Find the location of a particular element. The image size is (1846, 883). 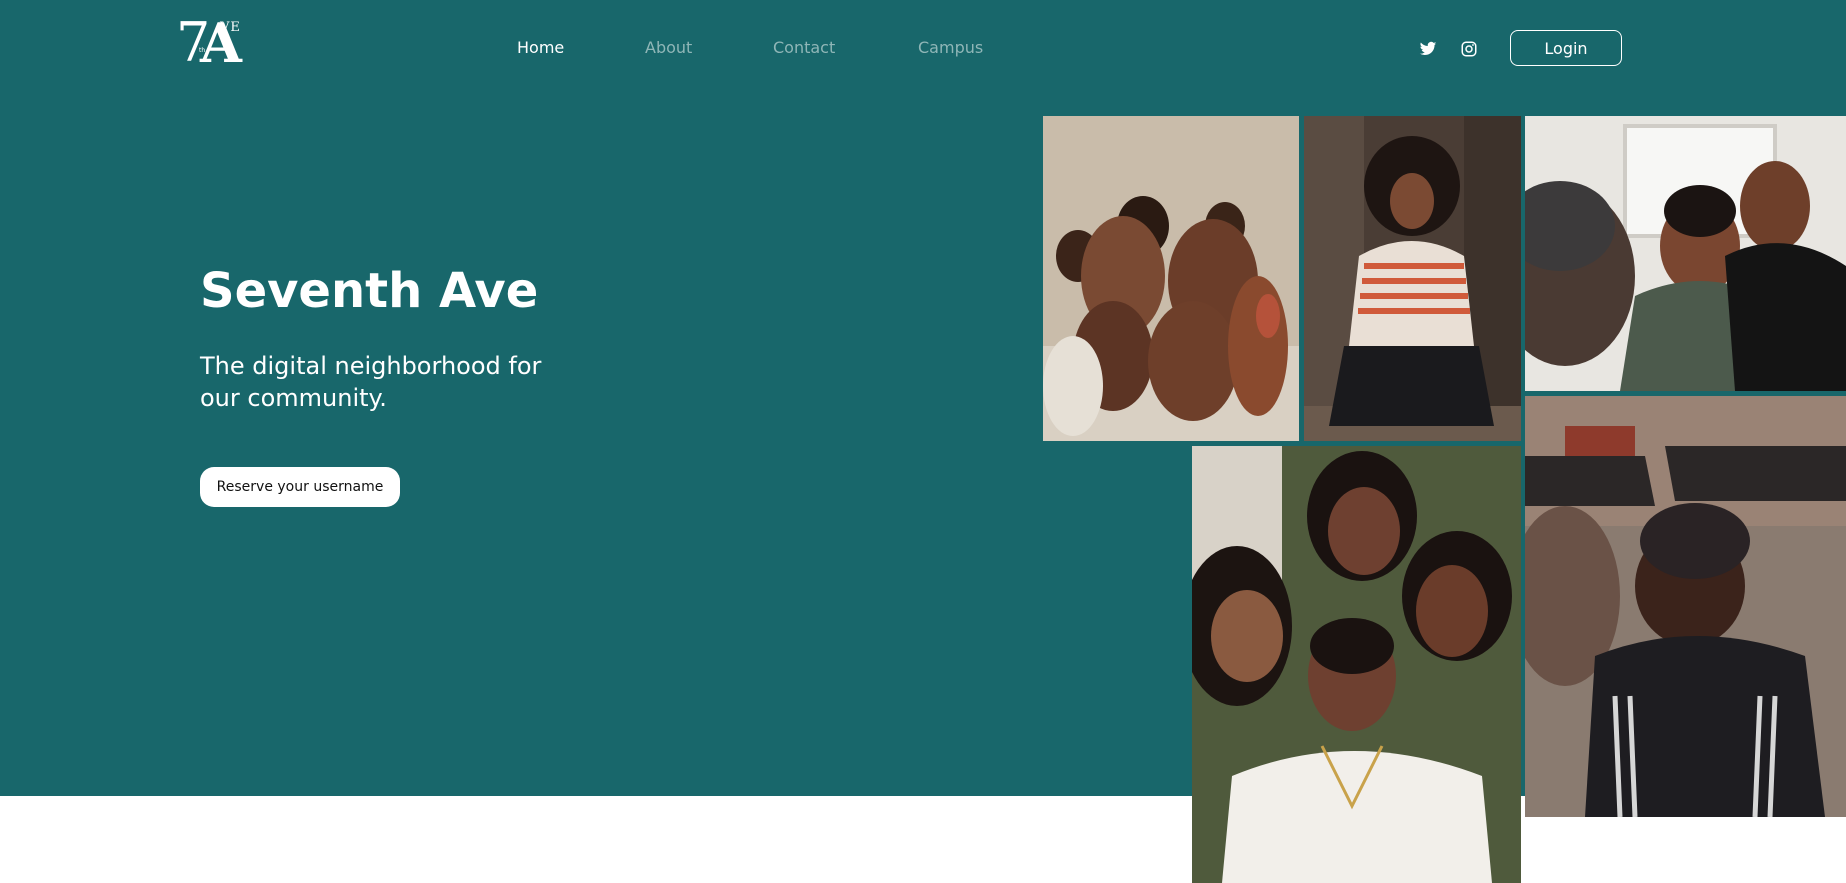

photo-men-street is located at coordinates (1685, 606).